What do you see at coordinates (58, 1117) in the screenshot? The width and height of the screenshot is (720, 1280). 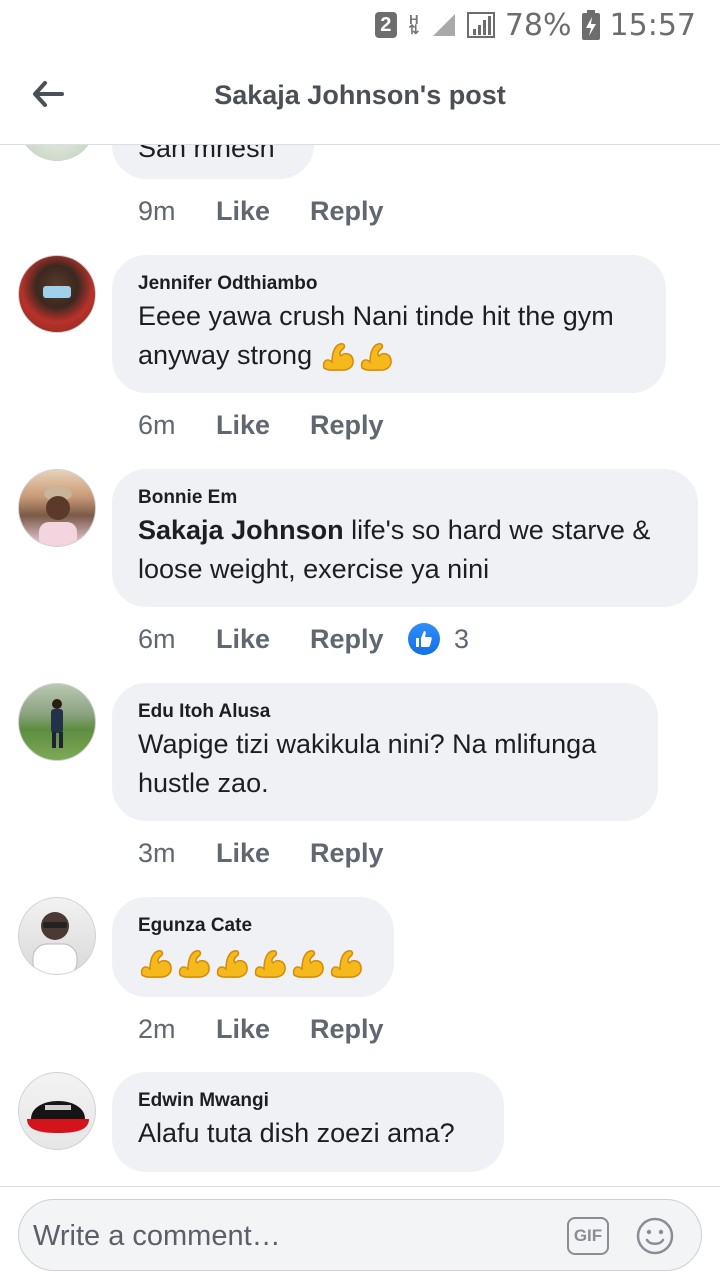 I see `cap-photo` at bounding box center [58, 1117].